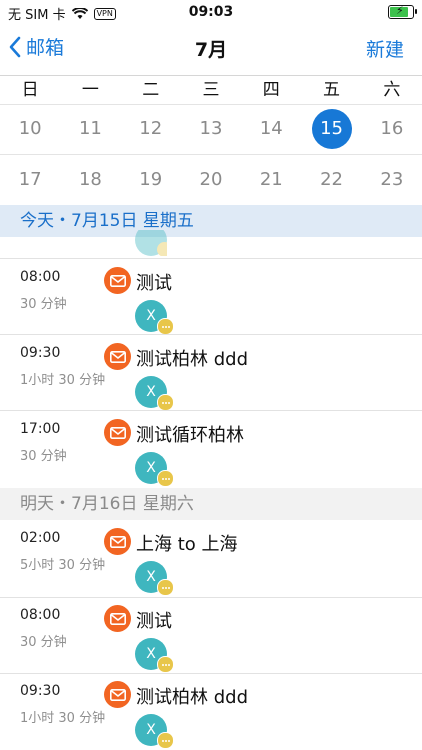  I want to click on calendar-week-2: 17 18 19 20 21 22 23, so click(211, 180).